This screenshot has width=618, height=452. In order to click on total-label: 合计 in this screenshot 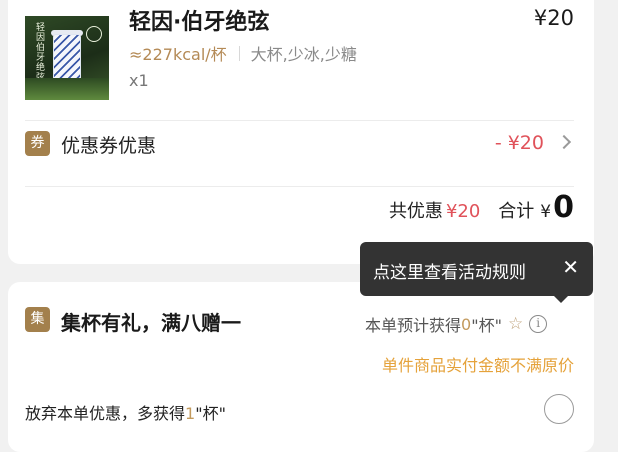, I will do `click(516, 211)`.